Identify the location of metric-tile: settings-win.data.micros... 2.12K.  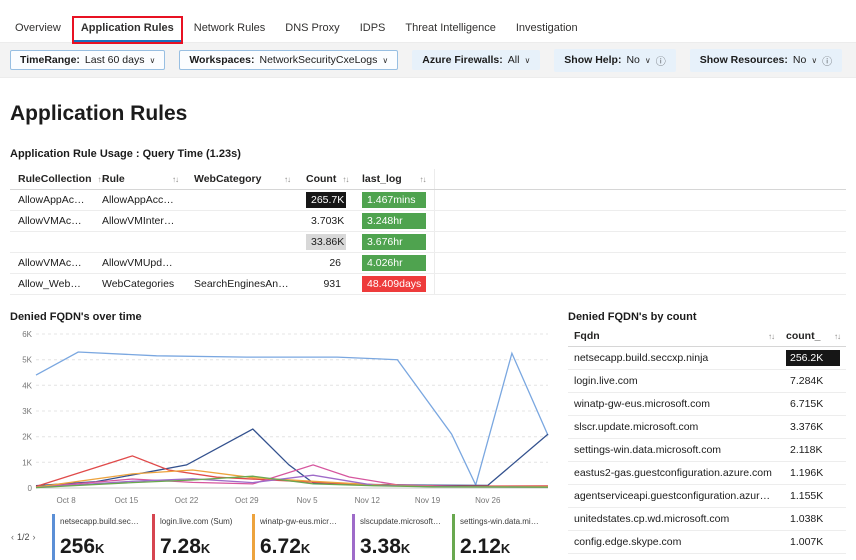
(499, 537).